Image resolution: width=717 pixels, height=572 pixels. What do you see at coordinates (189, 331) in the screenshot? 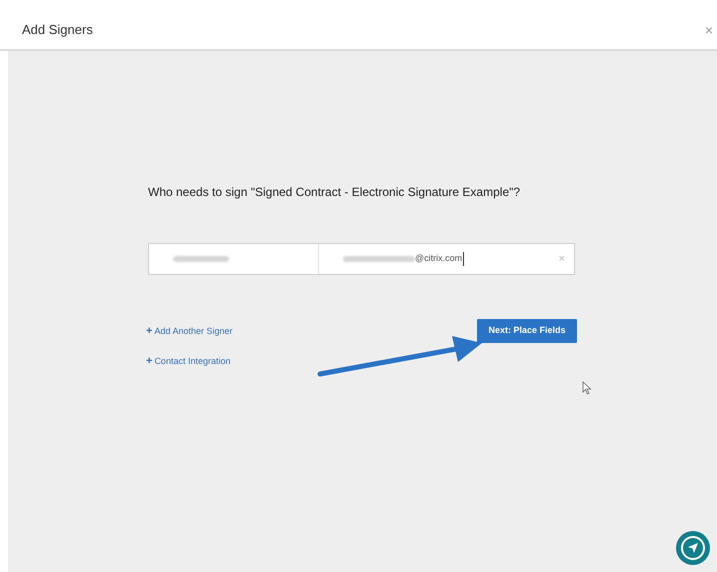
I see `add-link: + Add Another Signer` at bounding box center [189, 331].